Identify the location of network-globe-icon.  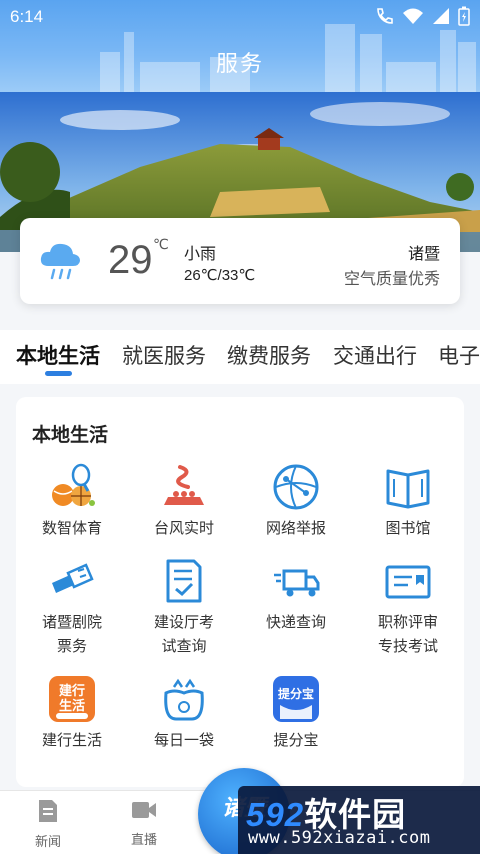
(296, 487).